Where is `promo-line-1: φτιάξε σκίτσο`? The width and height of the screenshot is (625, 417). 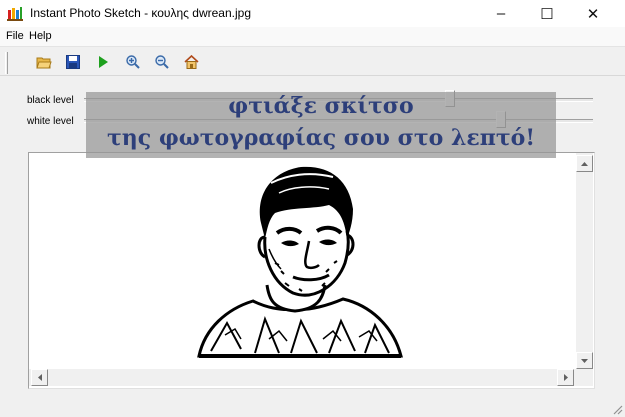
promo-line-1: φτιάξε σκίτσο is located at coordinates (321, 106).